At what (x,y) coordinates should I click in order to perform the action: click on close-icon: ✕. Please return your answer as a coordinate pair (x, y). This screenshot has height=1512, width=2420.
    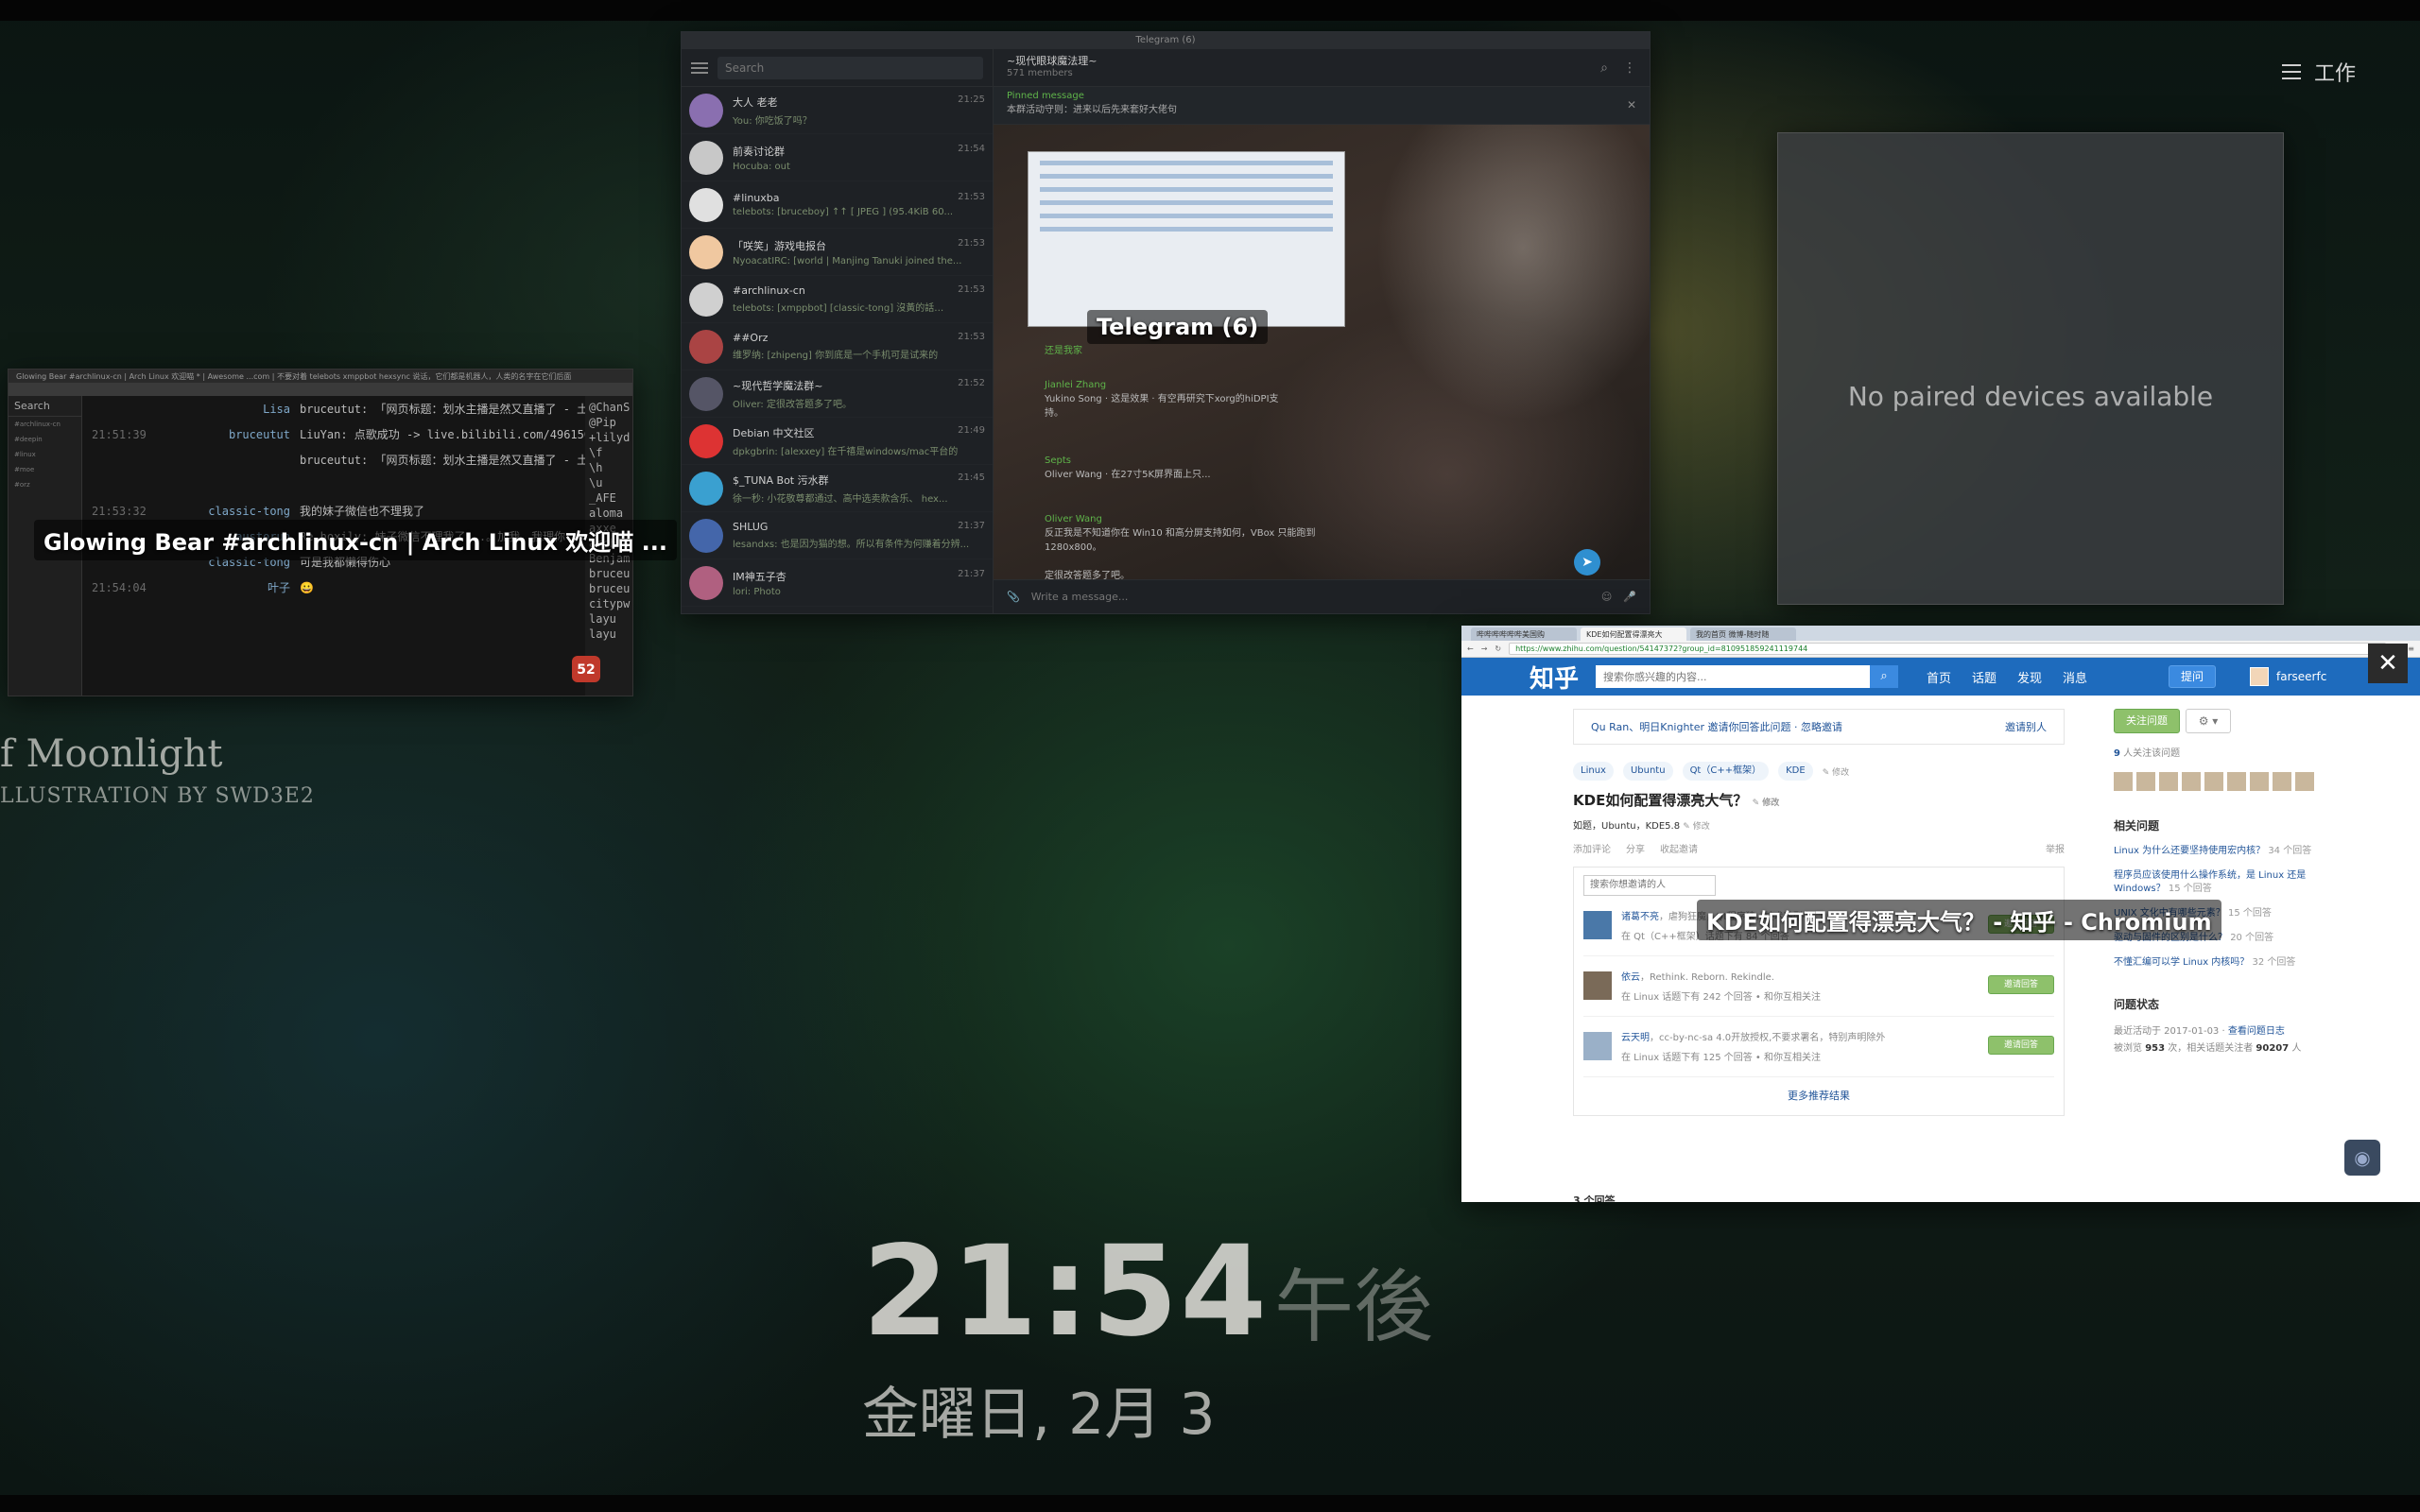
    Looking at the image, I should click on (1631, 105).